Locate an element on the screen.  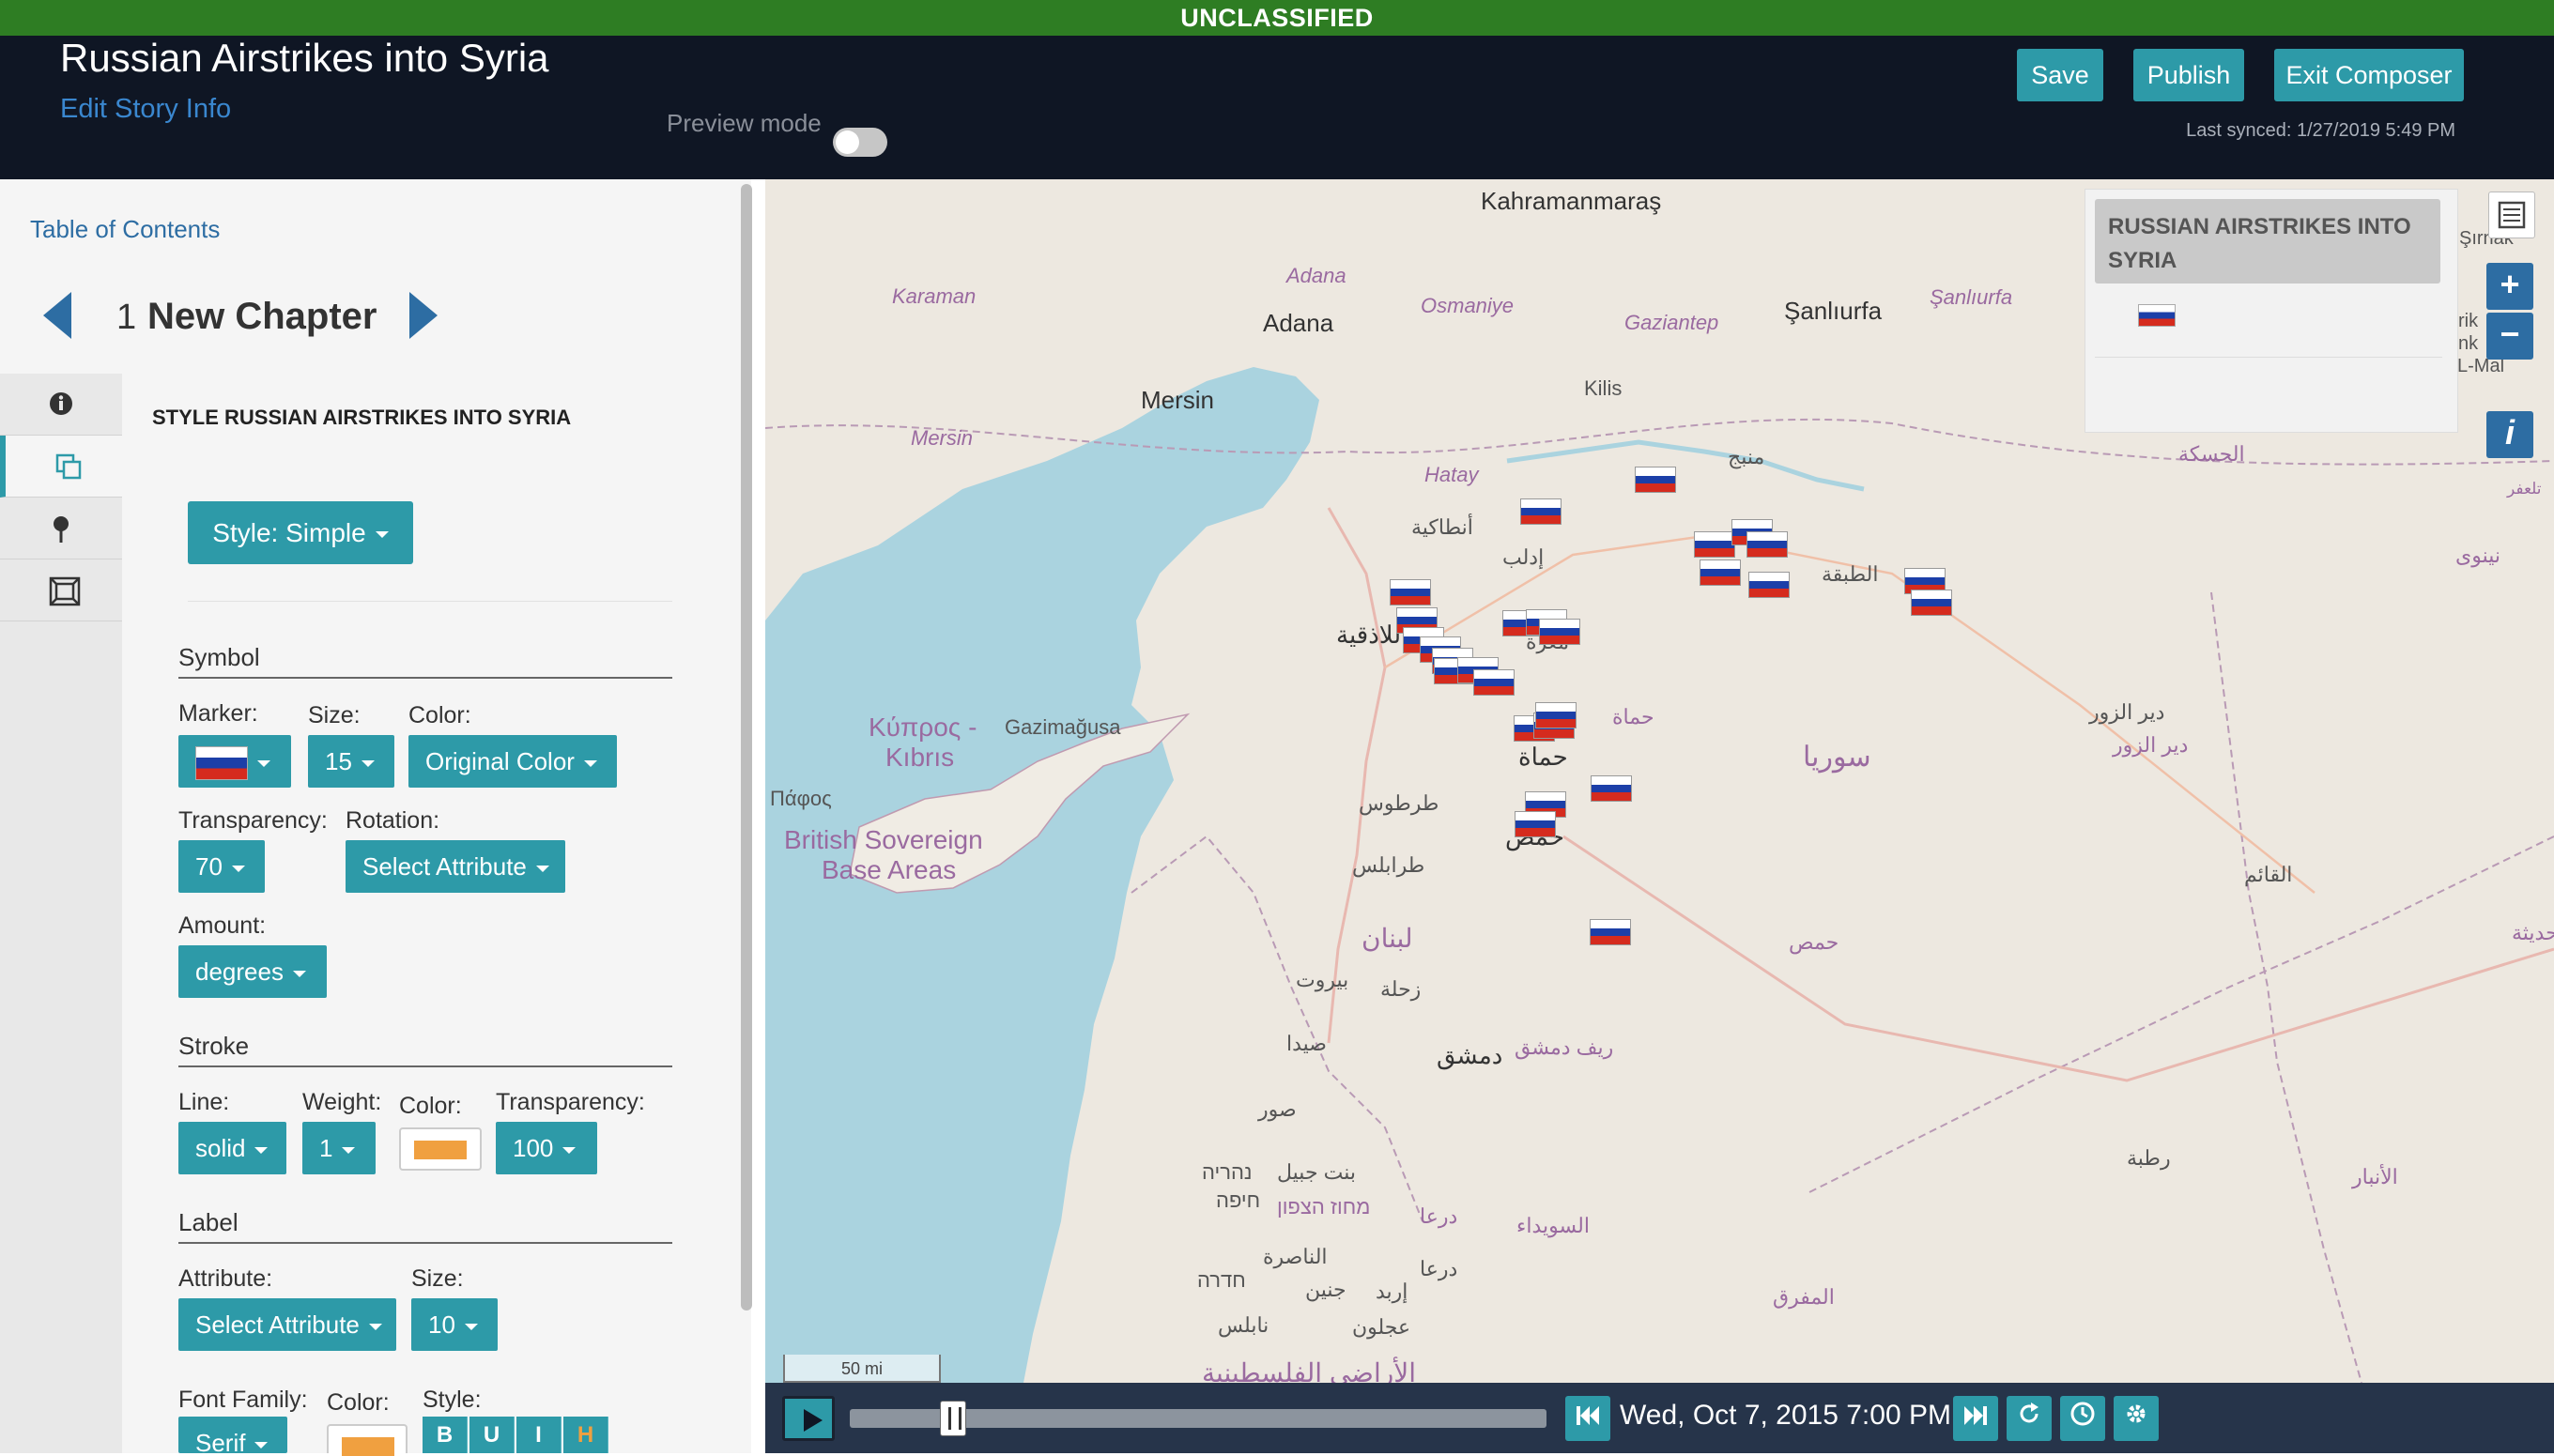
weight-value: 1 is located at coordinates (326, 1148).